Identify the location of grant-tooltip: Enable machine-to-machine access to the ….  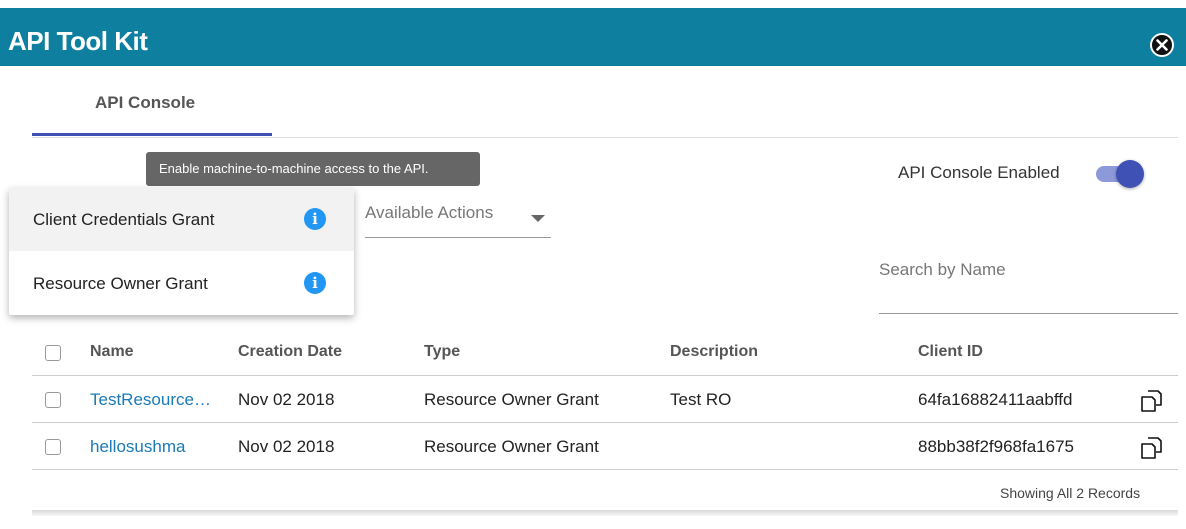
(313, 169).